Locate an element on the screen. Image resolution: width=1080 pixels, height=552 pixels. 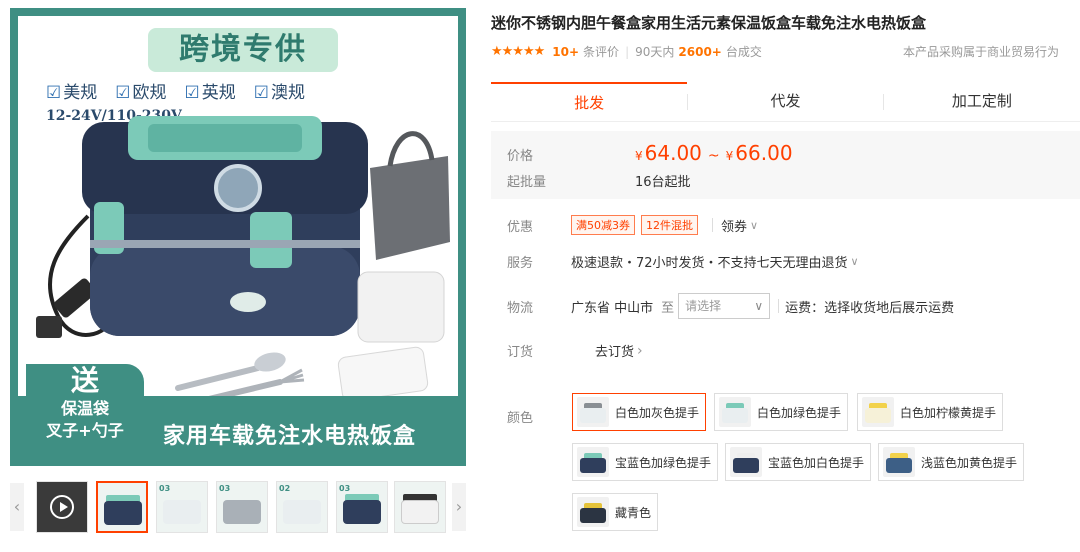
wall-plug-icon is located at coordinates (49, 327).